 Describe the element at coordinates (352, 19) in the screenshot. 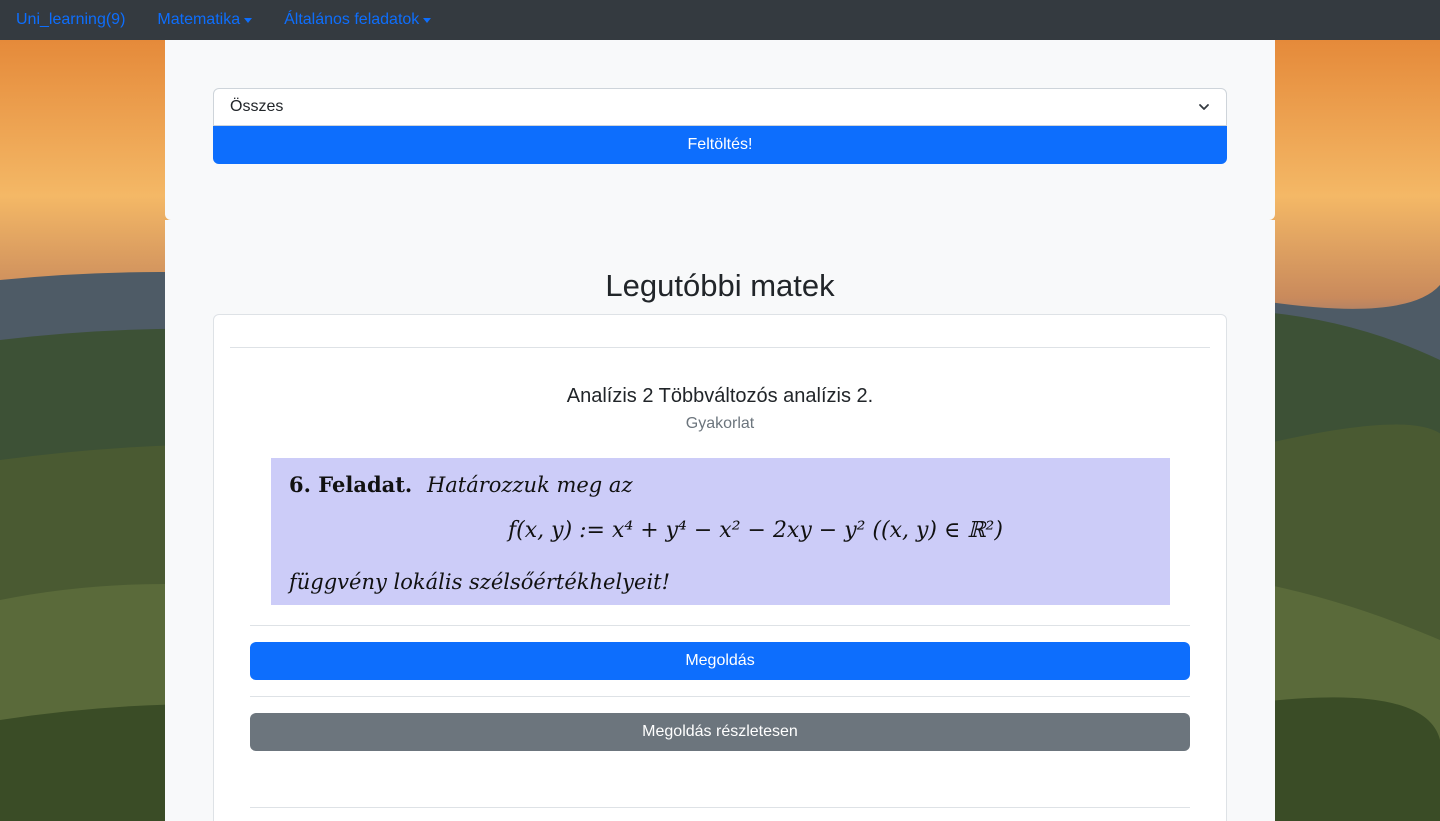

I see `nav-dropdown-label: Általános feladatok` at that location.